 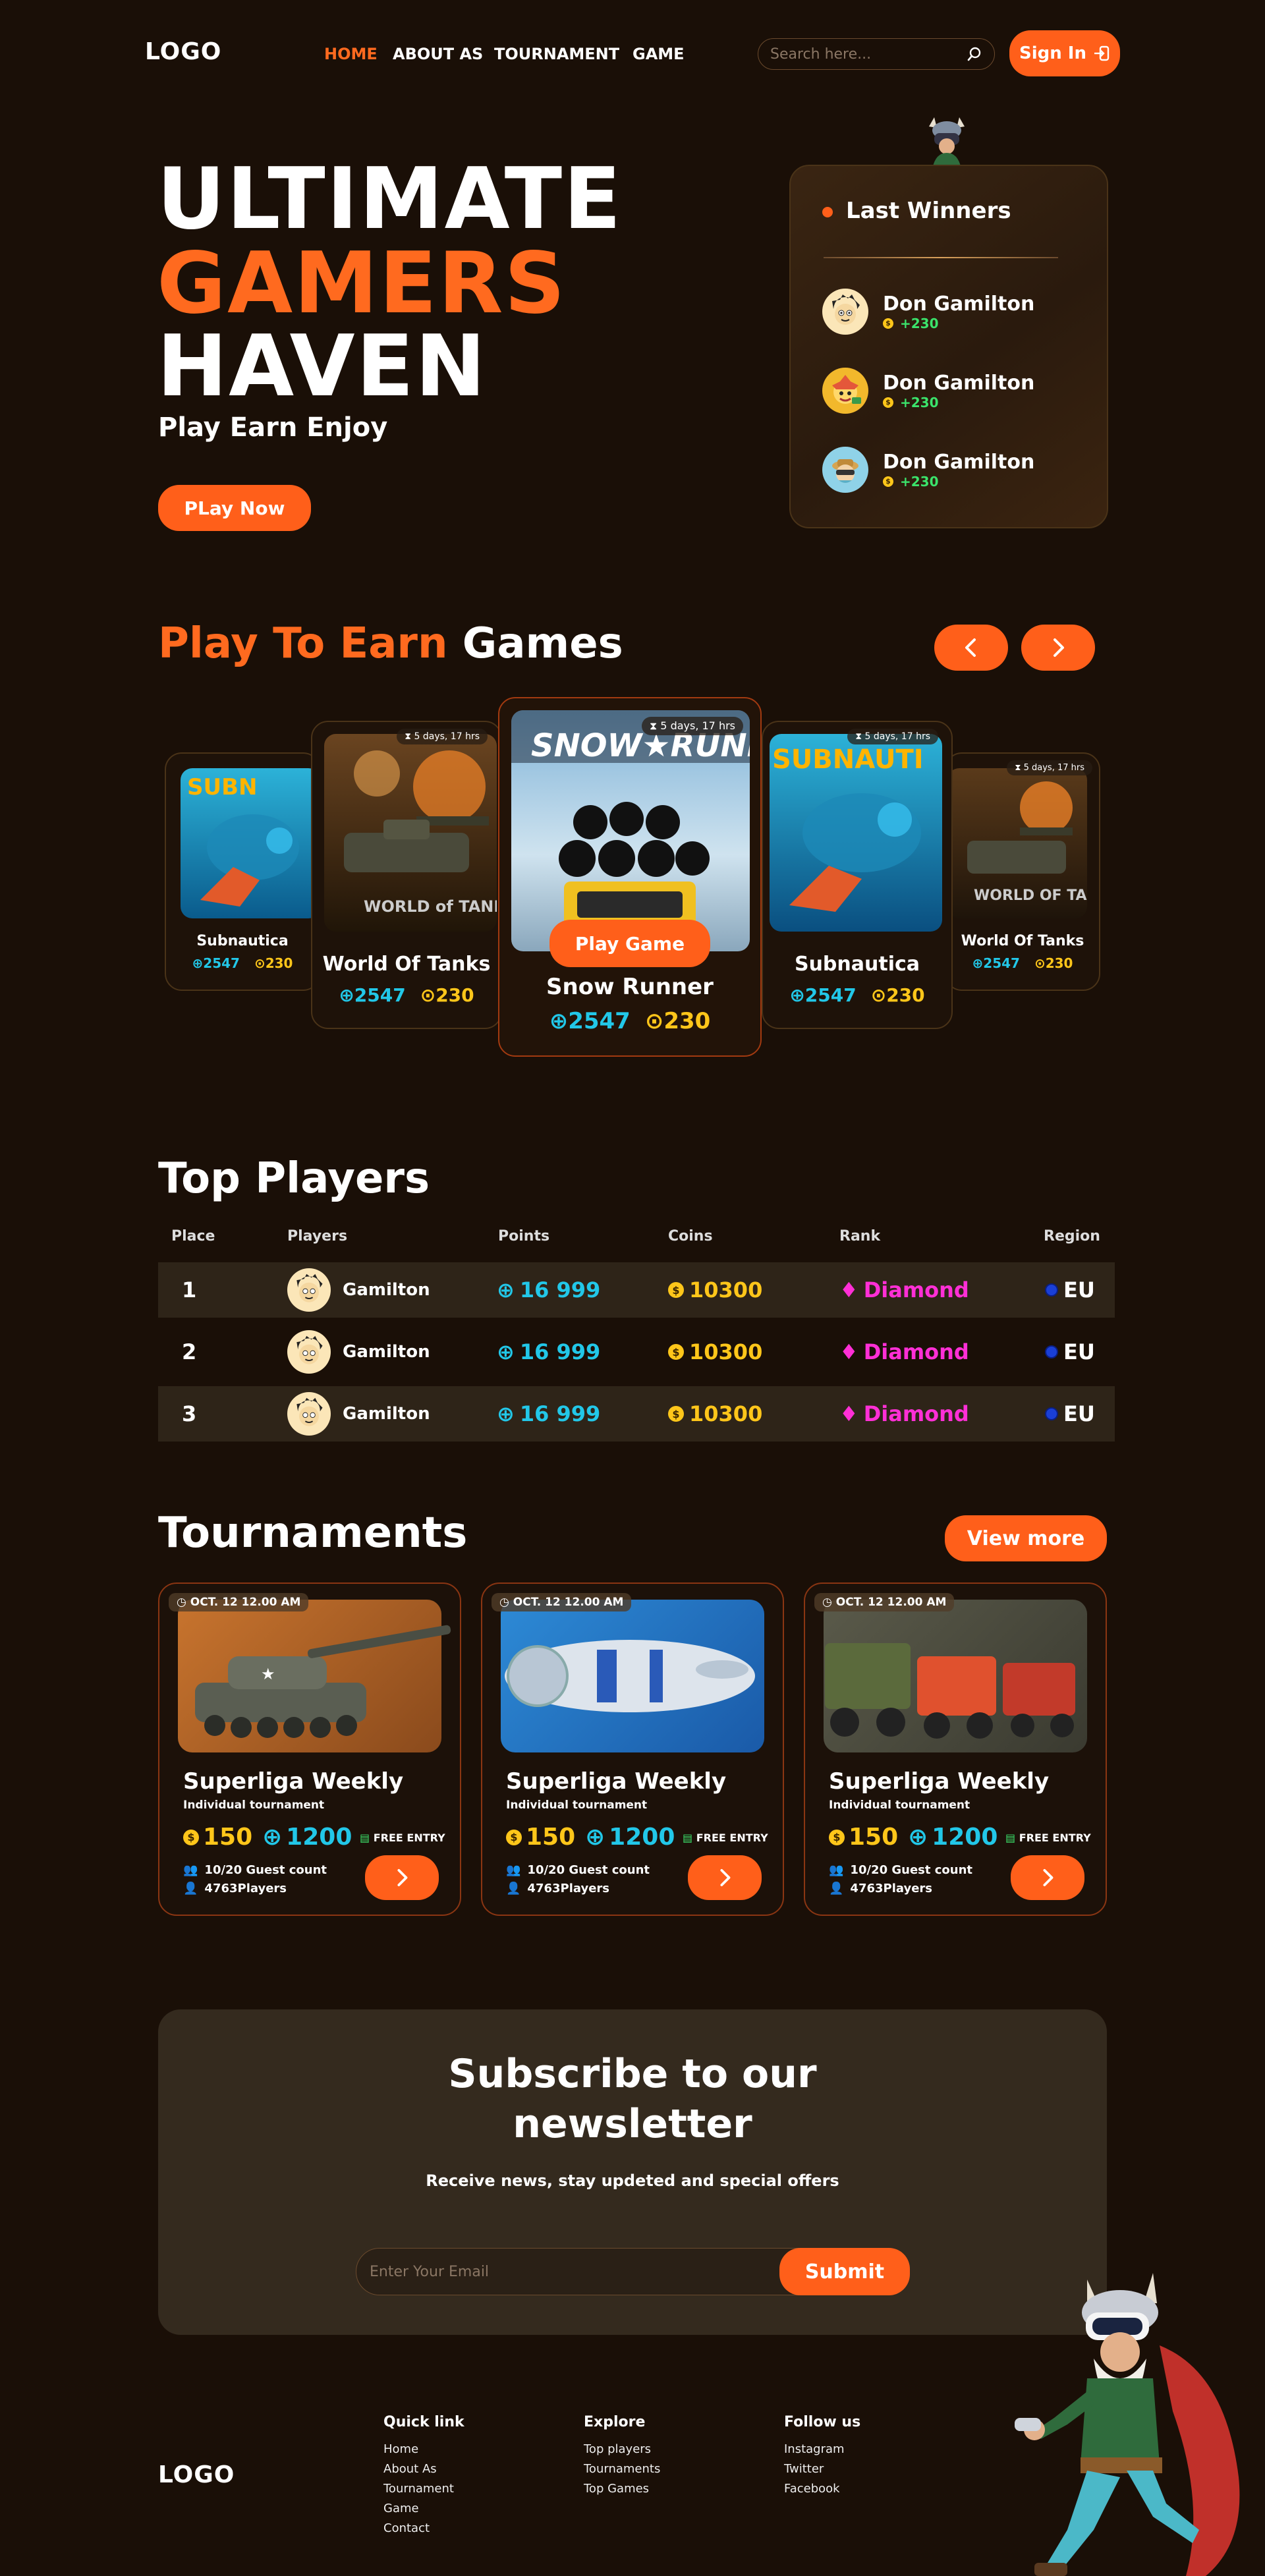 What do you see at coordinates (309, 1290) in the screenshot?
I see `player-avatar` at bounding box center [309, 1290].